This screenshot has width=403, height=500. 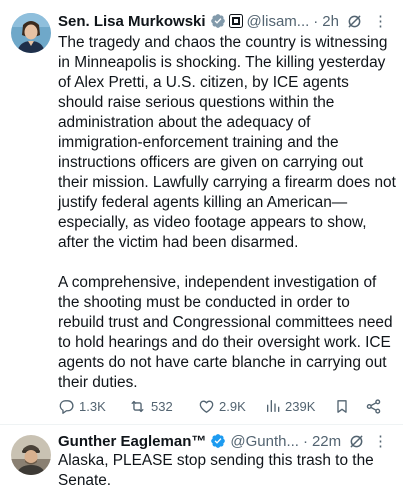 What do you see at coordinates (235, 21) in the screenshot?
I see `government-badge-icon` at bounding box center [235, 21].